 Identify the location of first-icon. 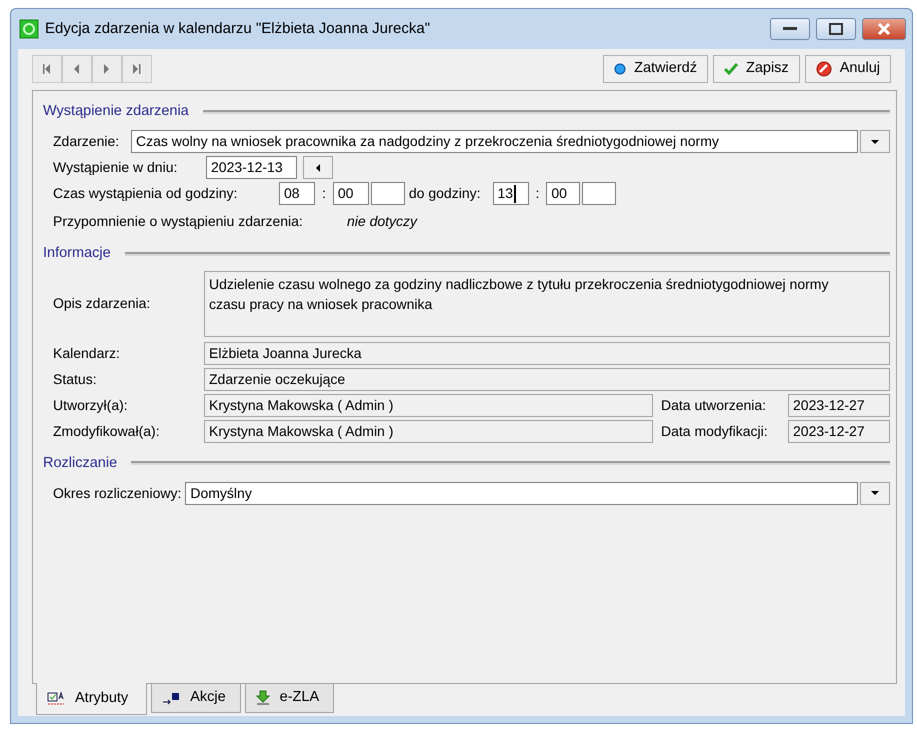
(47, 69).